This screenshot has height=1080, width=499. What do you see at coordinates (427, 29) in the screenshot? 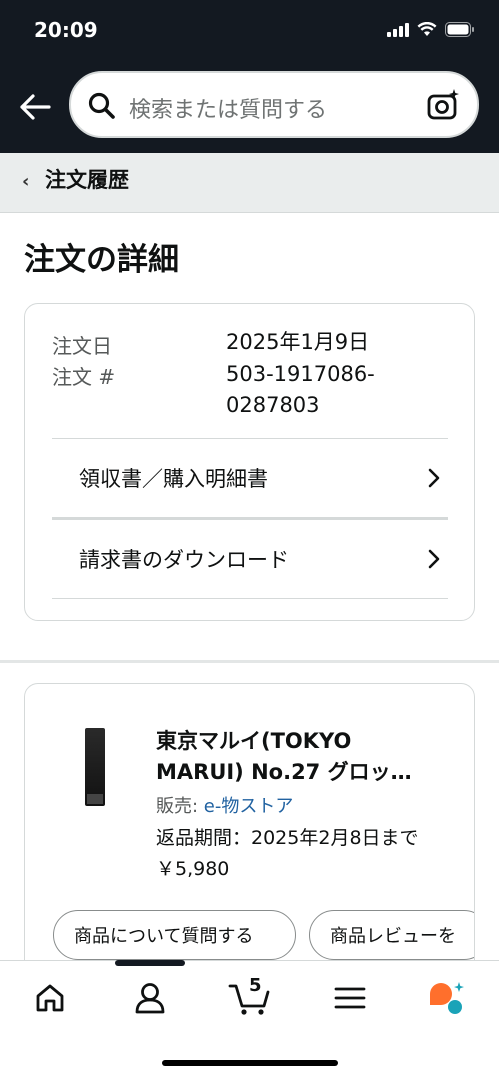
I see `wifi-icon` at bounding box center [427, 29].